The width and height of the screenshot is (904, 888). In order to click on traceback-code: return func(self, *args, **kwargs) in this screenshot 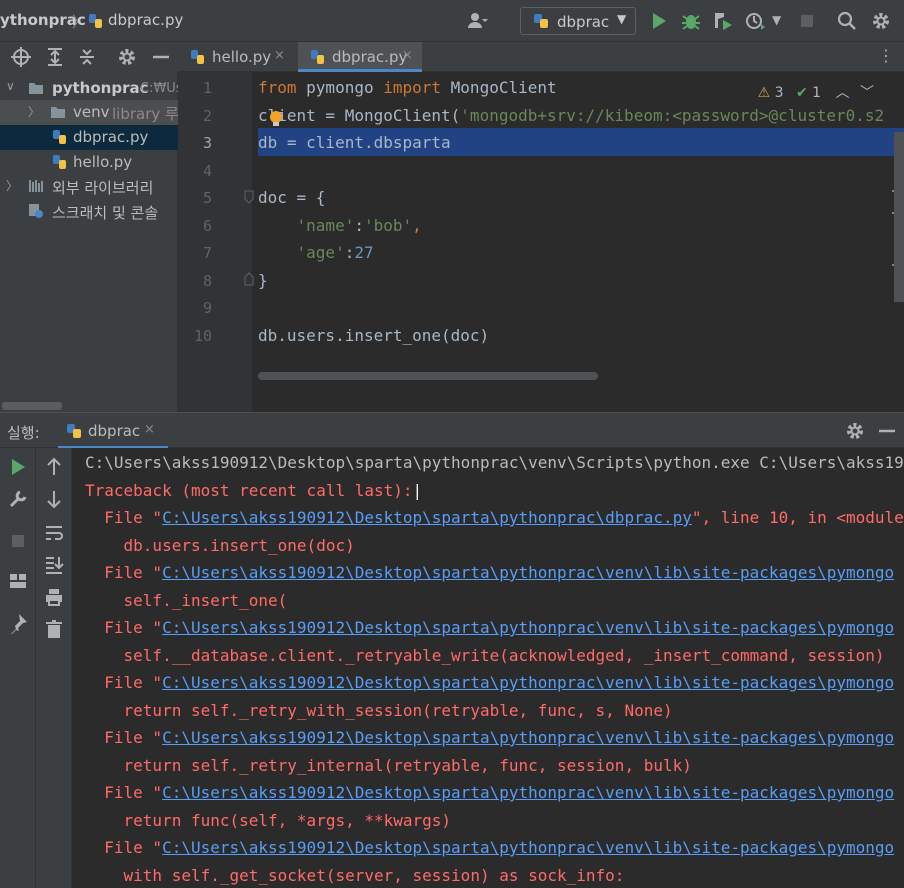, I will do `click(268, 820)`.